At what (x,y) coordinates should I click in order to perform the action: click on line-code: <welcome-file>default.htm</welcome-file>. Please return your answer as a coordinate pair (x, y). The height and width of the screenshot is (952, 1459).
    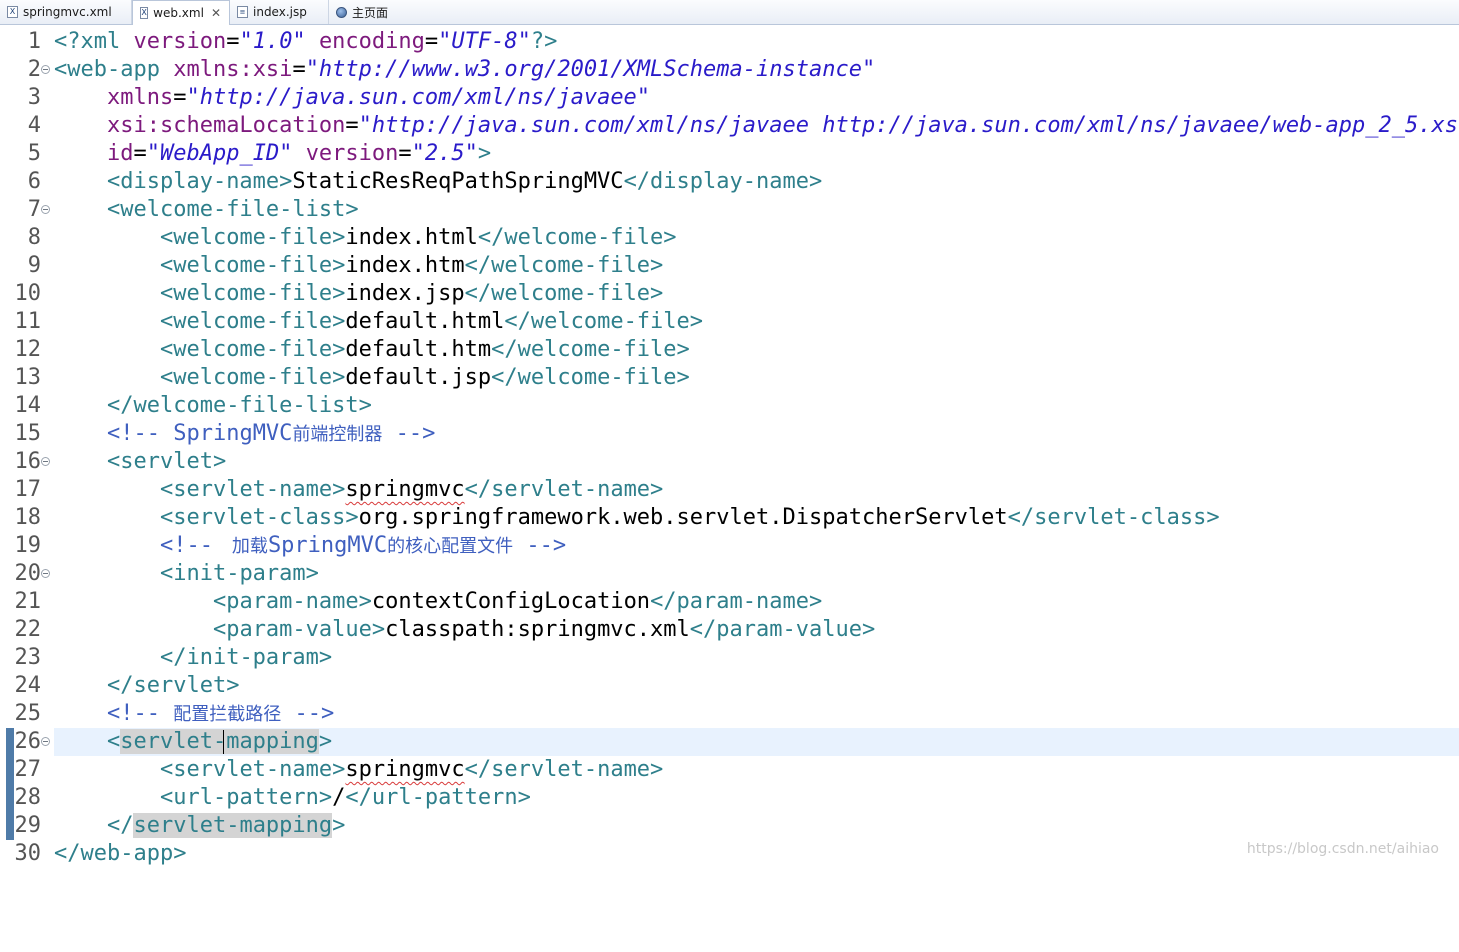
    Looking at the image, I should click on (756, 350).